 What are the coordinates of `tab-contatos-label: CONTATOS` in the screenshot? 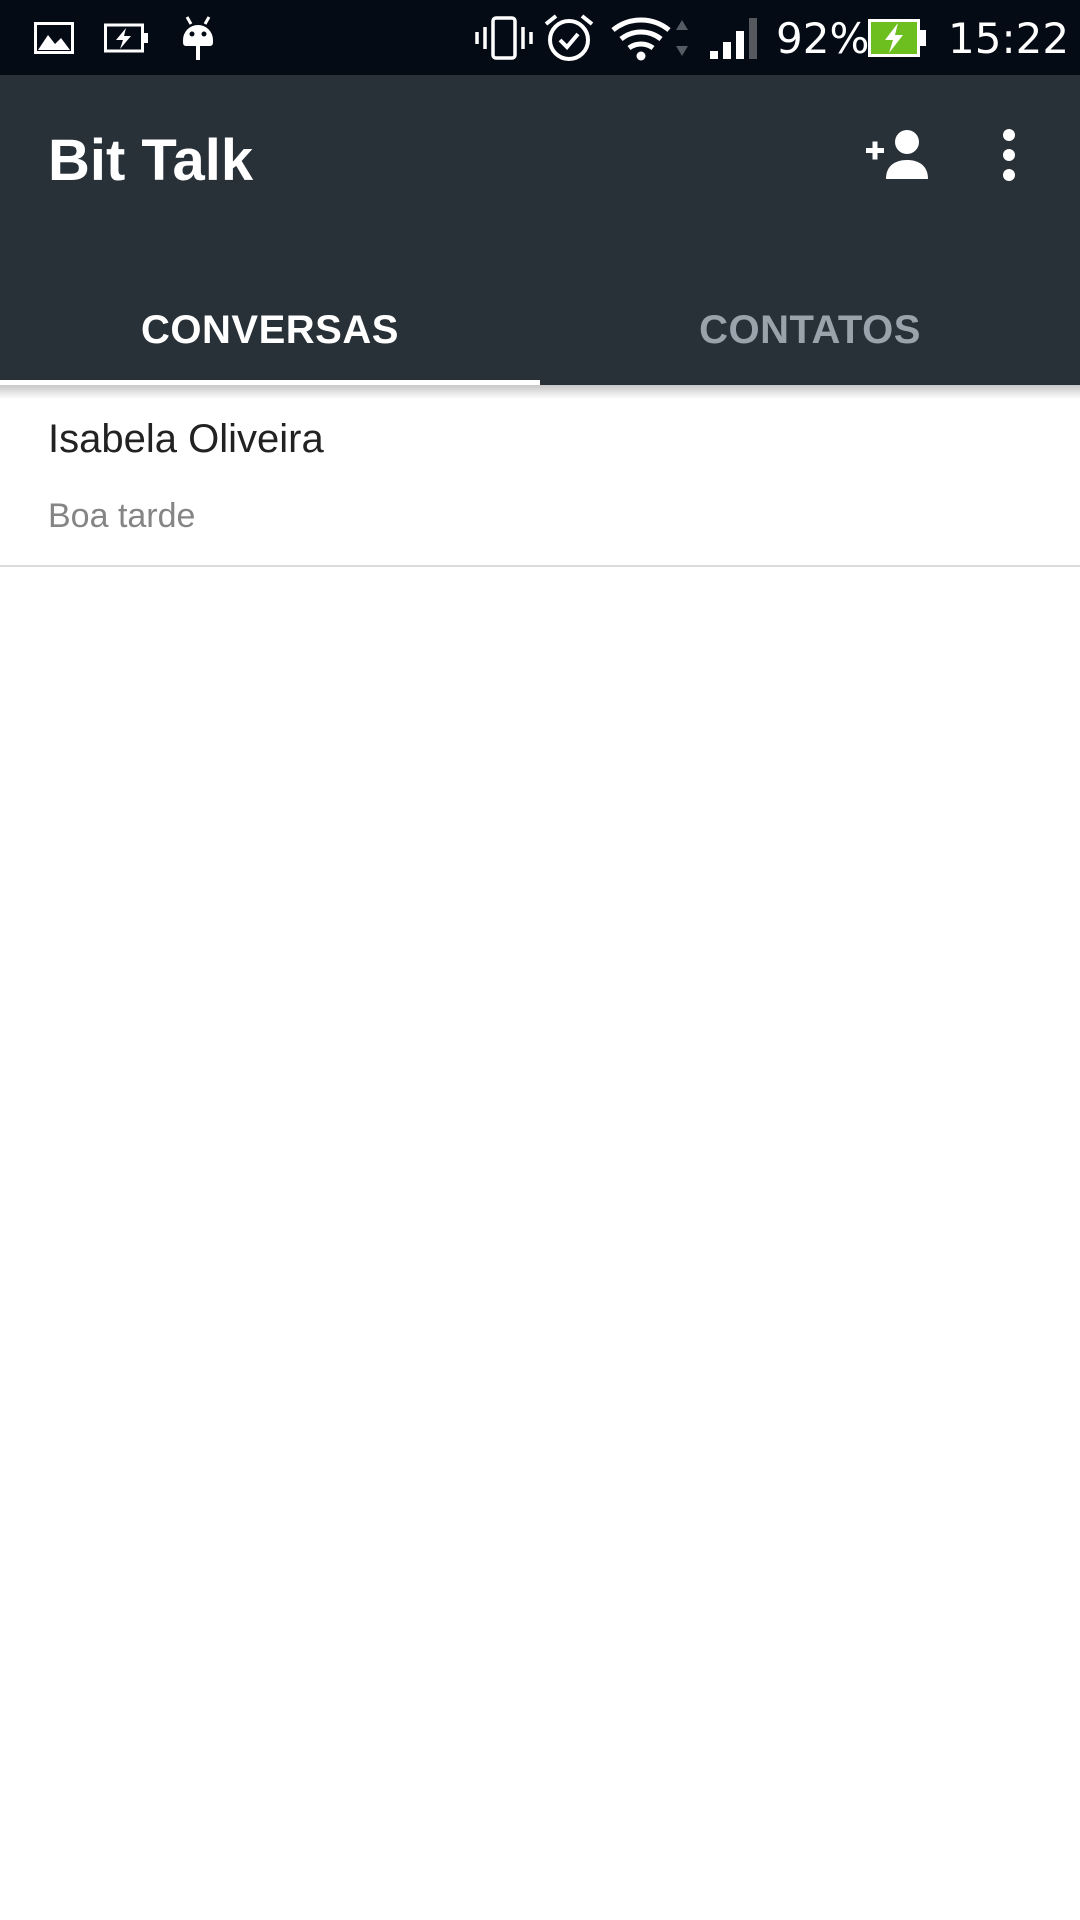 It's located at (810, 329).